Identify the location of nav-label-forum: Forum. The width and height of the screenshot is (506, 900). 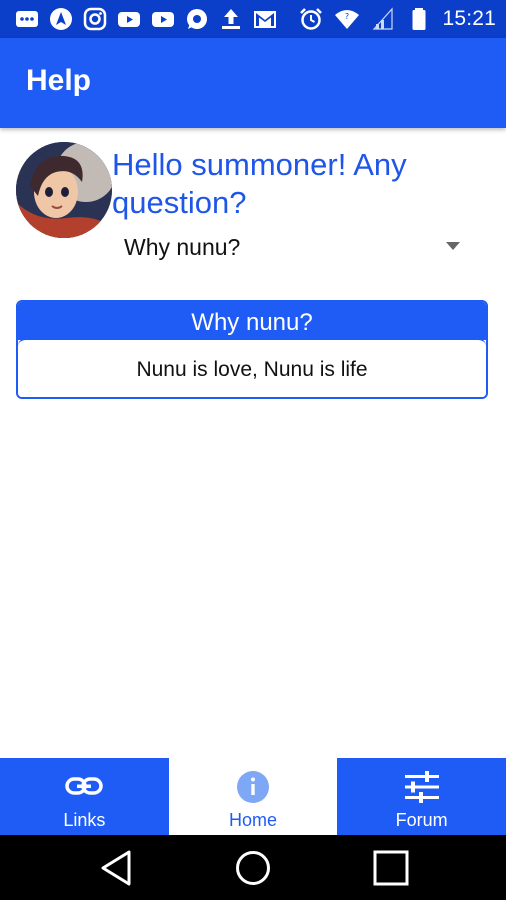
(421, 820).